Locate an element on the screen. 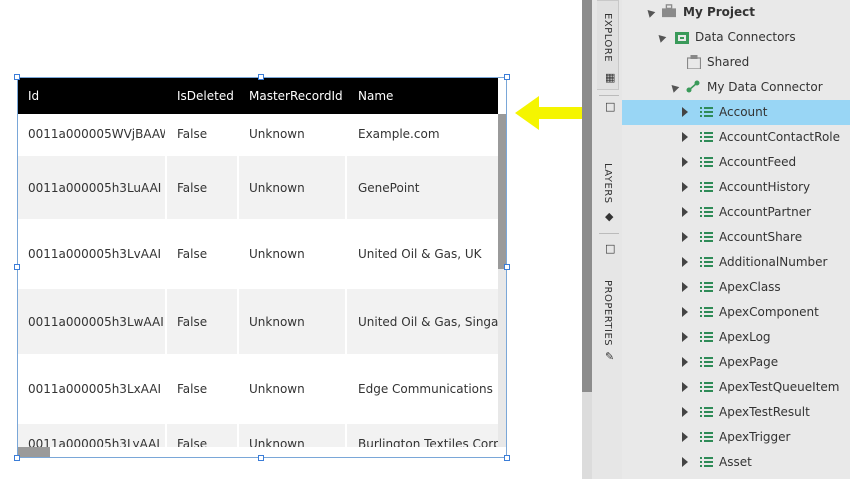 The height and width of the screenshot is (479, 850). tree-label-table: ApexPage is located at coordinates (749, 362).